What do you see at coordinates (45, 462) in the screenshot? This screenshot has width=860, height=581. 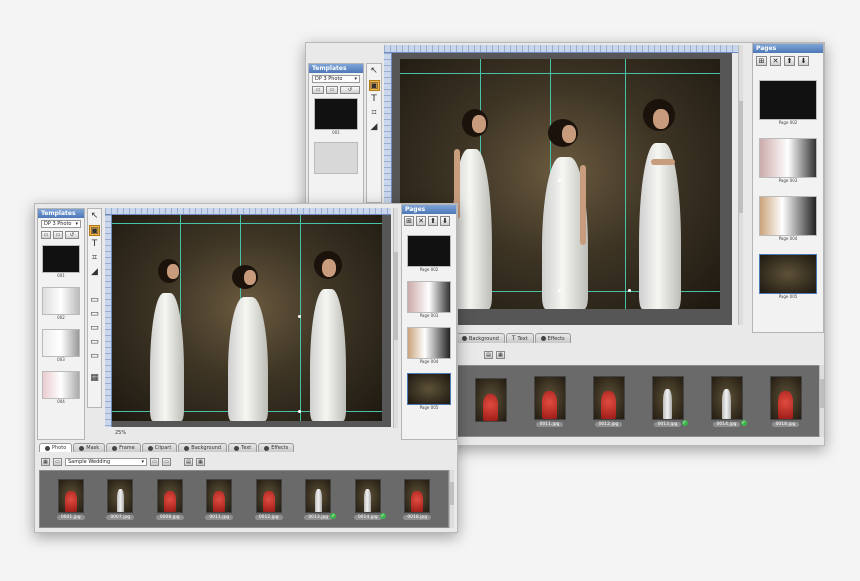 I see `grid-view-icon: ▦` at bounding box center [45, 462].